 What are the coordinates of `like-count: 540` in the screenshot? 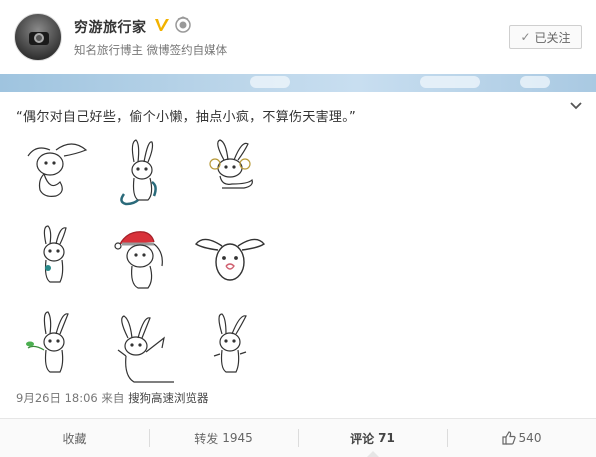 It's located at (530, 438).